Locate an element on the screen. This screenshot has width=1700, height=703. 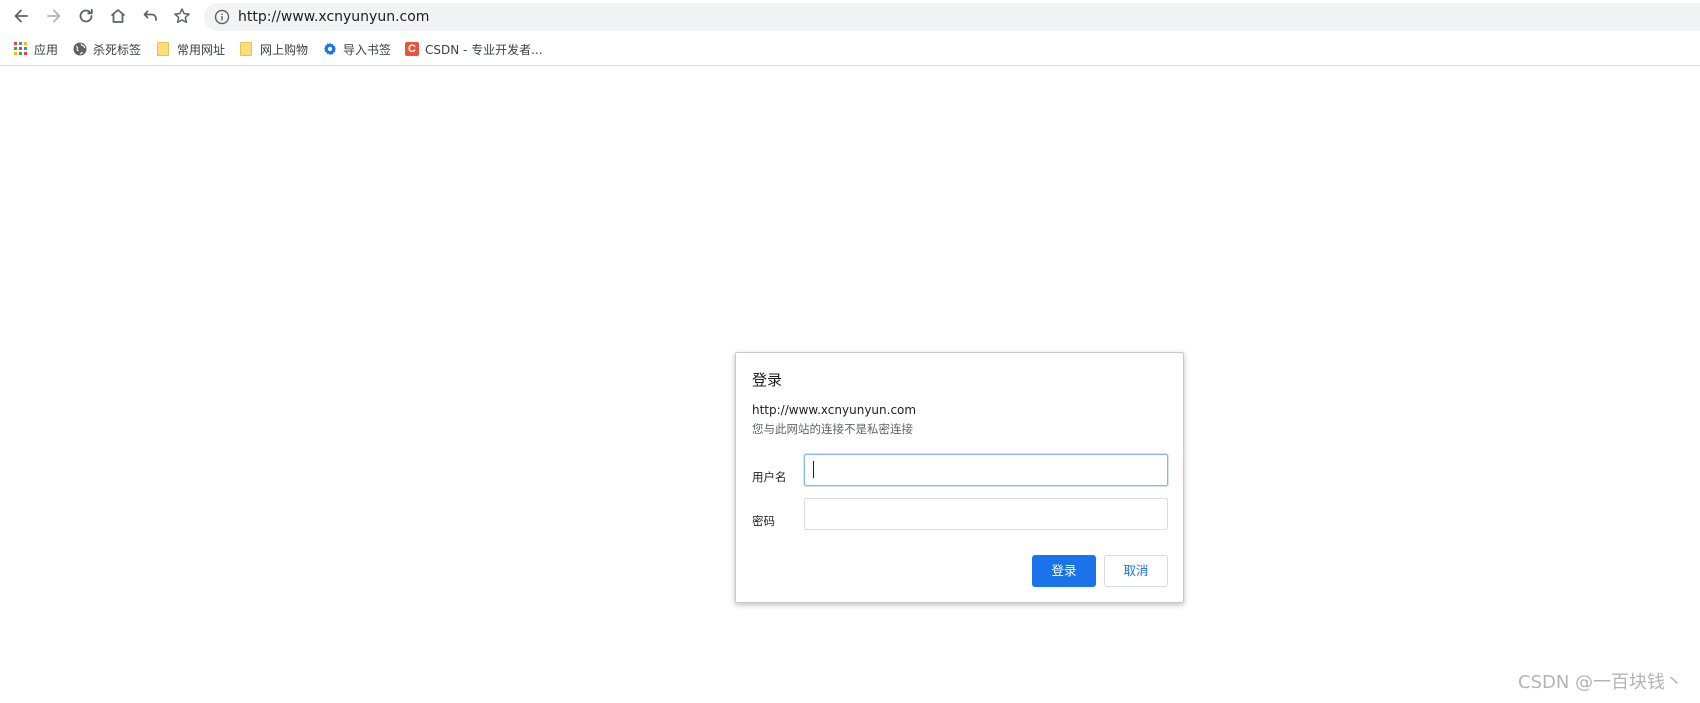
globe-icon is located at coordinates (80, 49).